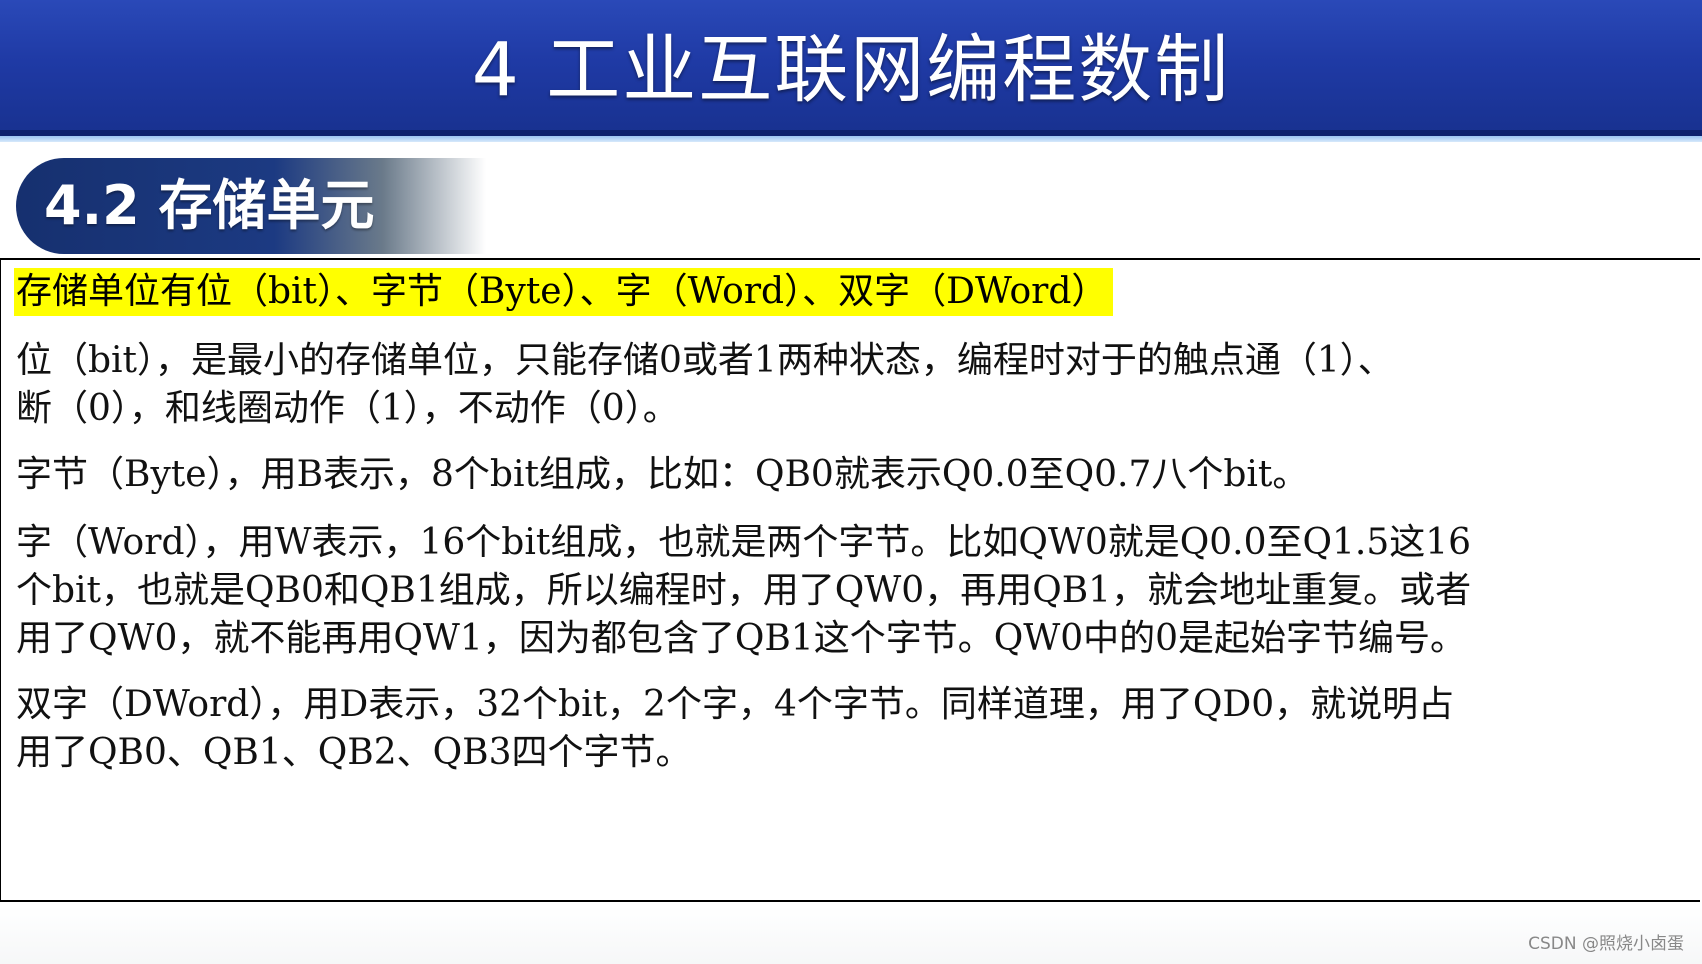  What do you see at coordinates (851, 935) in the screenshot?
I see `footer-band` at bounding box center [851, 935].